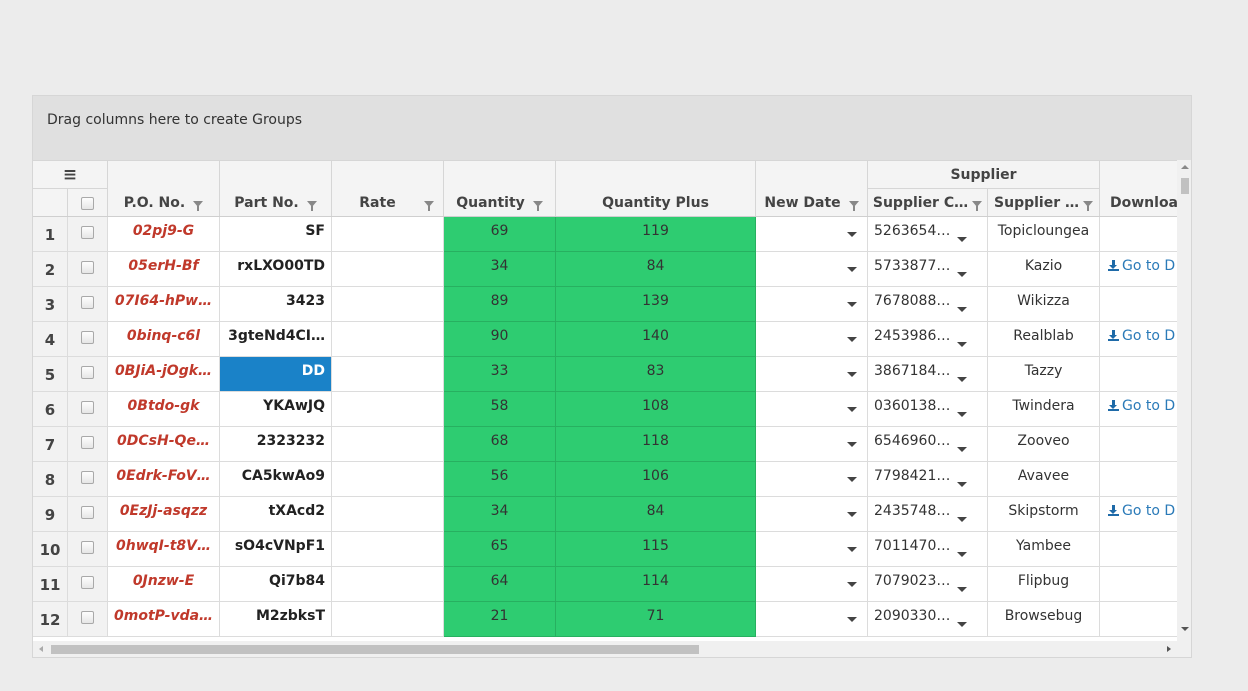 The height and width of the screenshot is (691, 1248). Describe the element at coordinates (164, 234) in the screenshot. I see `po-cell: 02pj9-G` at that location.